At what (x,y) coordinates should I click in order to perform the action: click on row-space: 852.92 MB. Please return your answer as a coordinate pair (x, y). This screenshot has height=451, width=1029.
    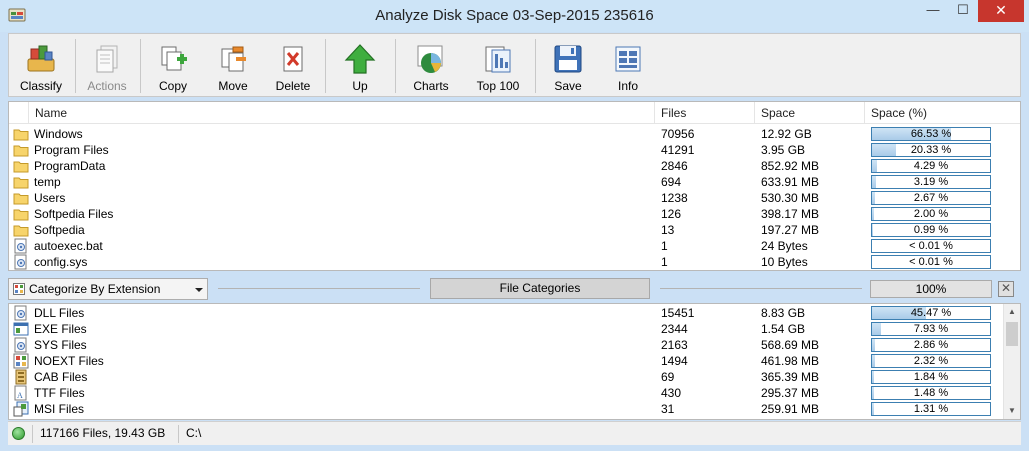
    Looking at the image, I should click on (790, 166).